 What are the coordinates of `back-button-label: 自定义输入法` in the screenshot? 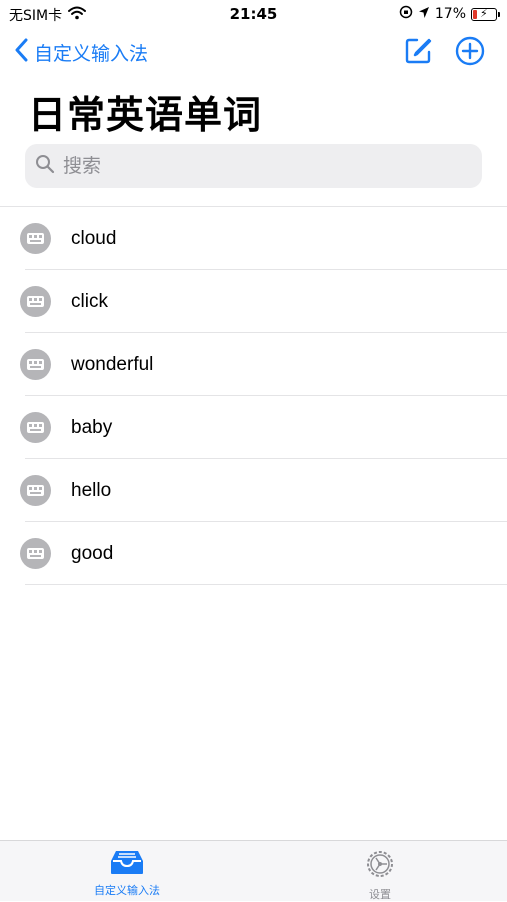 It's located at (91, 53).